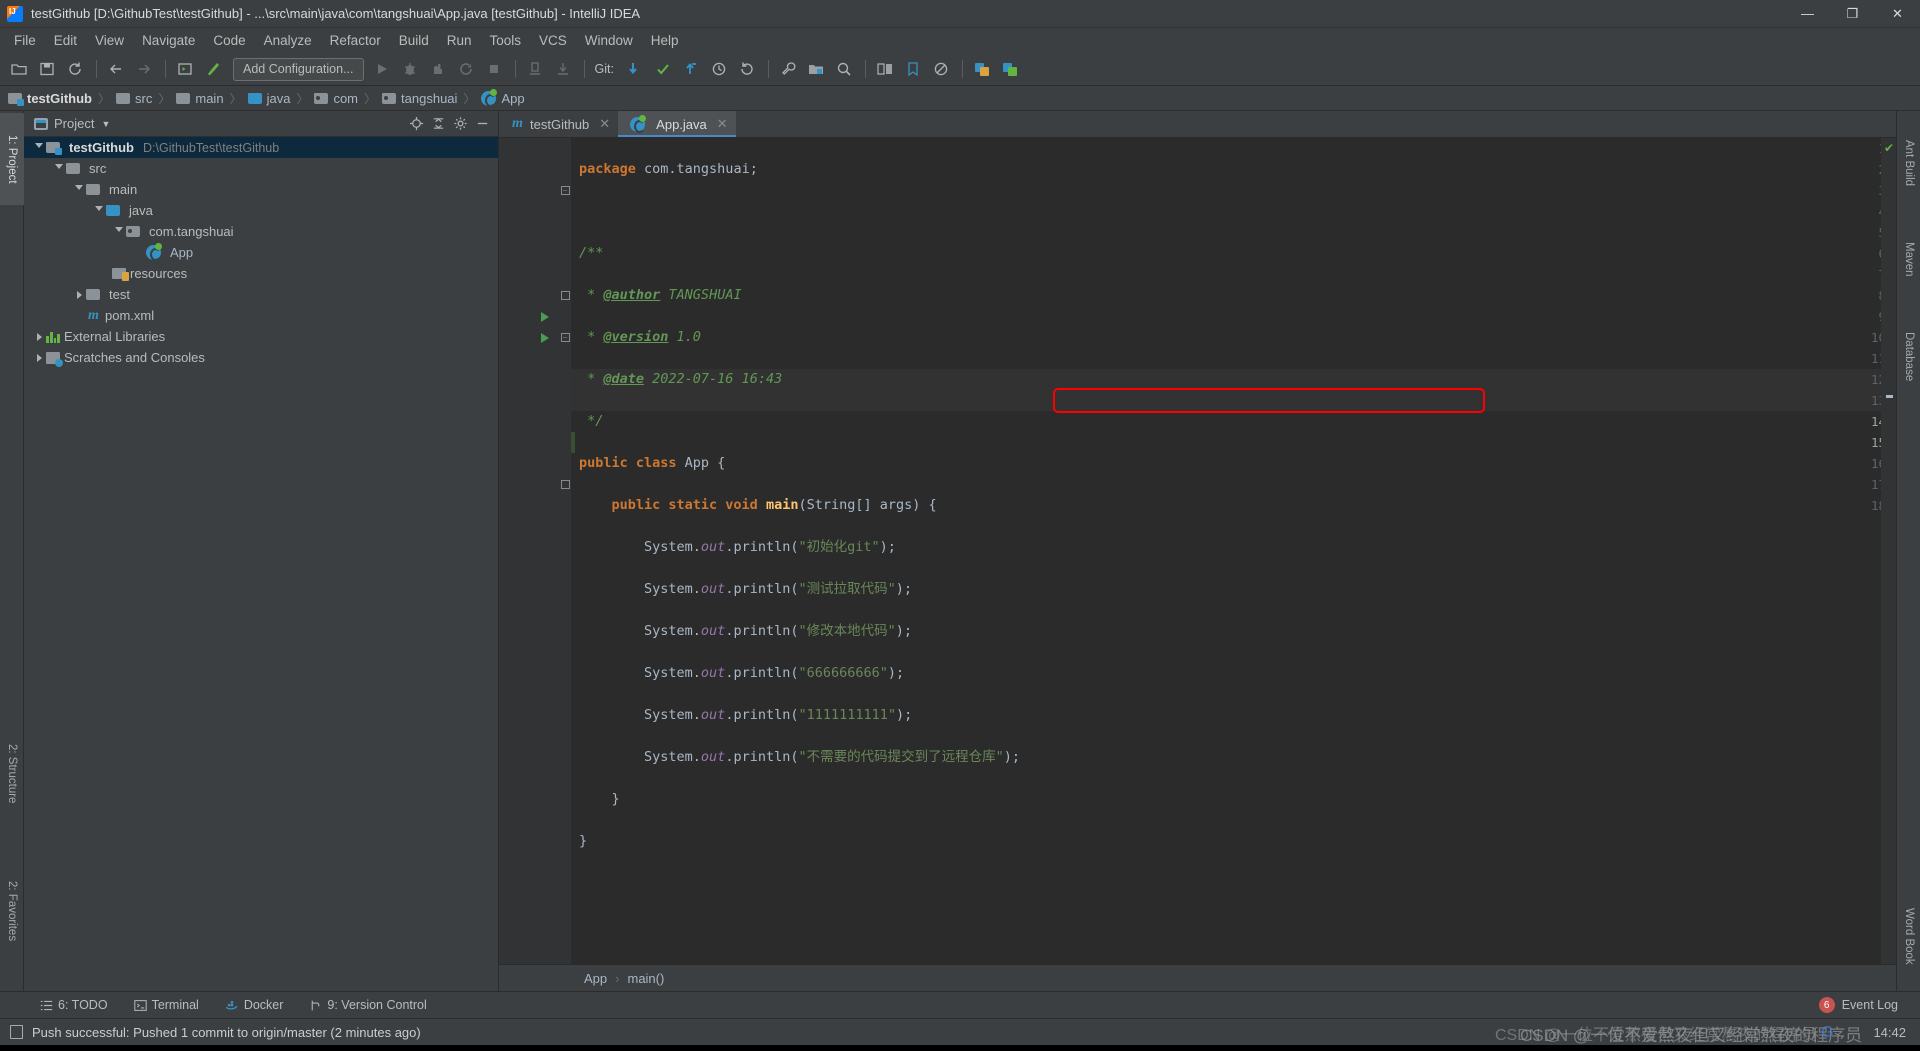 Image resolution: width=1920 pixels, height=1051 pixels. Describe the element at coordinates (368, 1005) in the screenshot. I see `sidebar-item-version-control: 9: Version Control` at that location.